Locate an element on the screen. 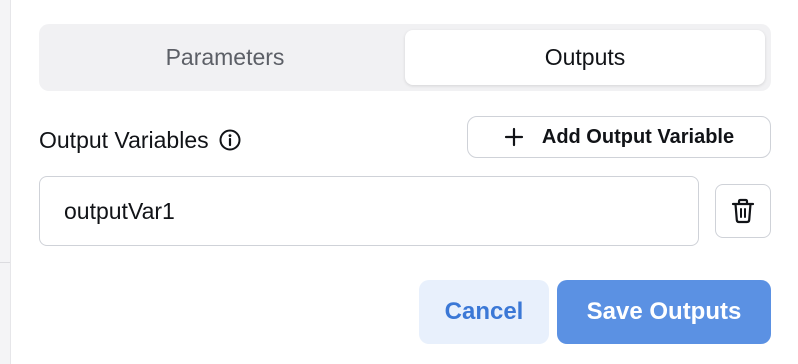 The image size is (798, 364). info-circle-icon is located at coordinates (230, 140).